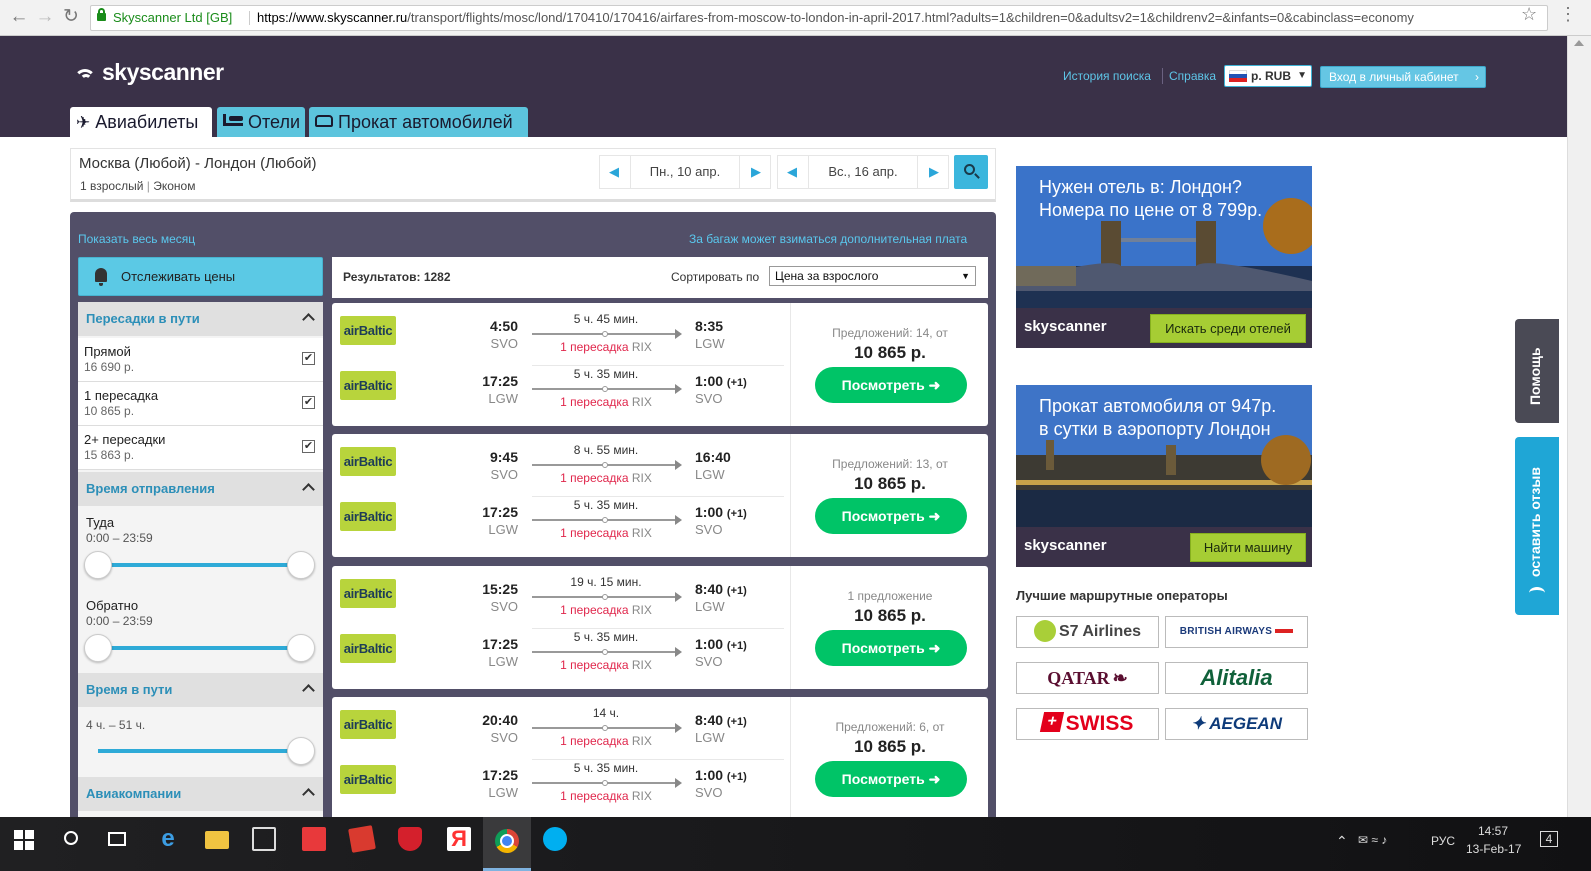 The height and width of the screenshot is (871, 1591). I want to click on clock-time: 14:57, so click(1493, 831).